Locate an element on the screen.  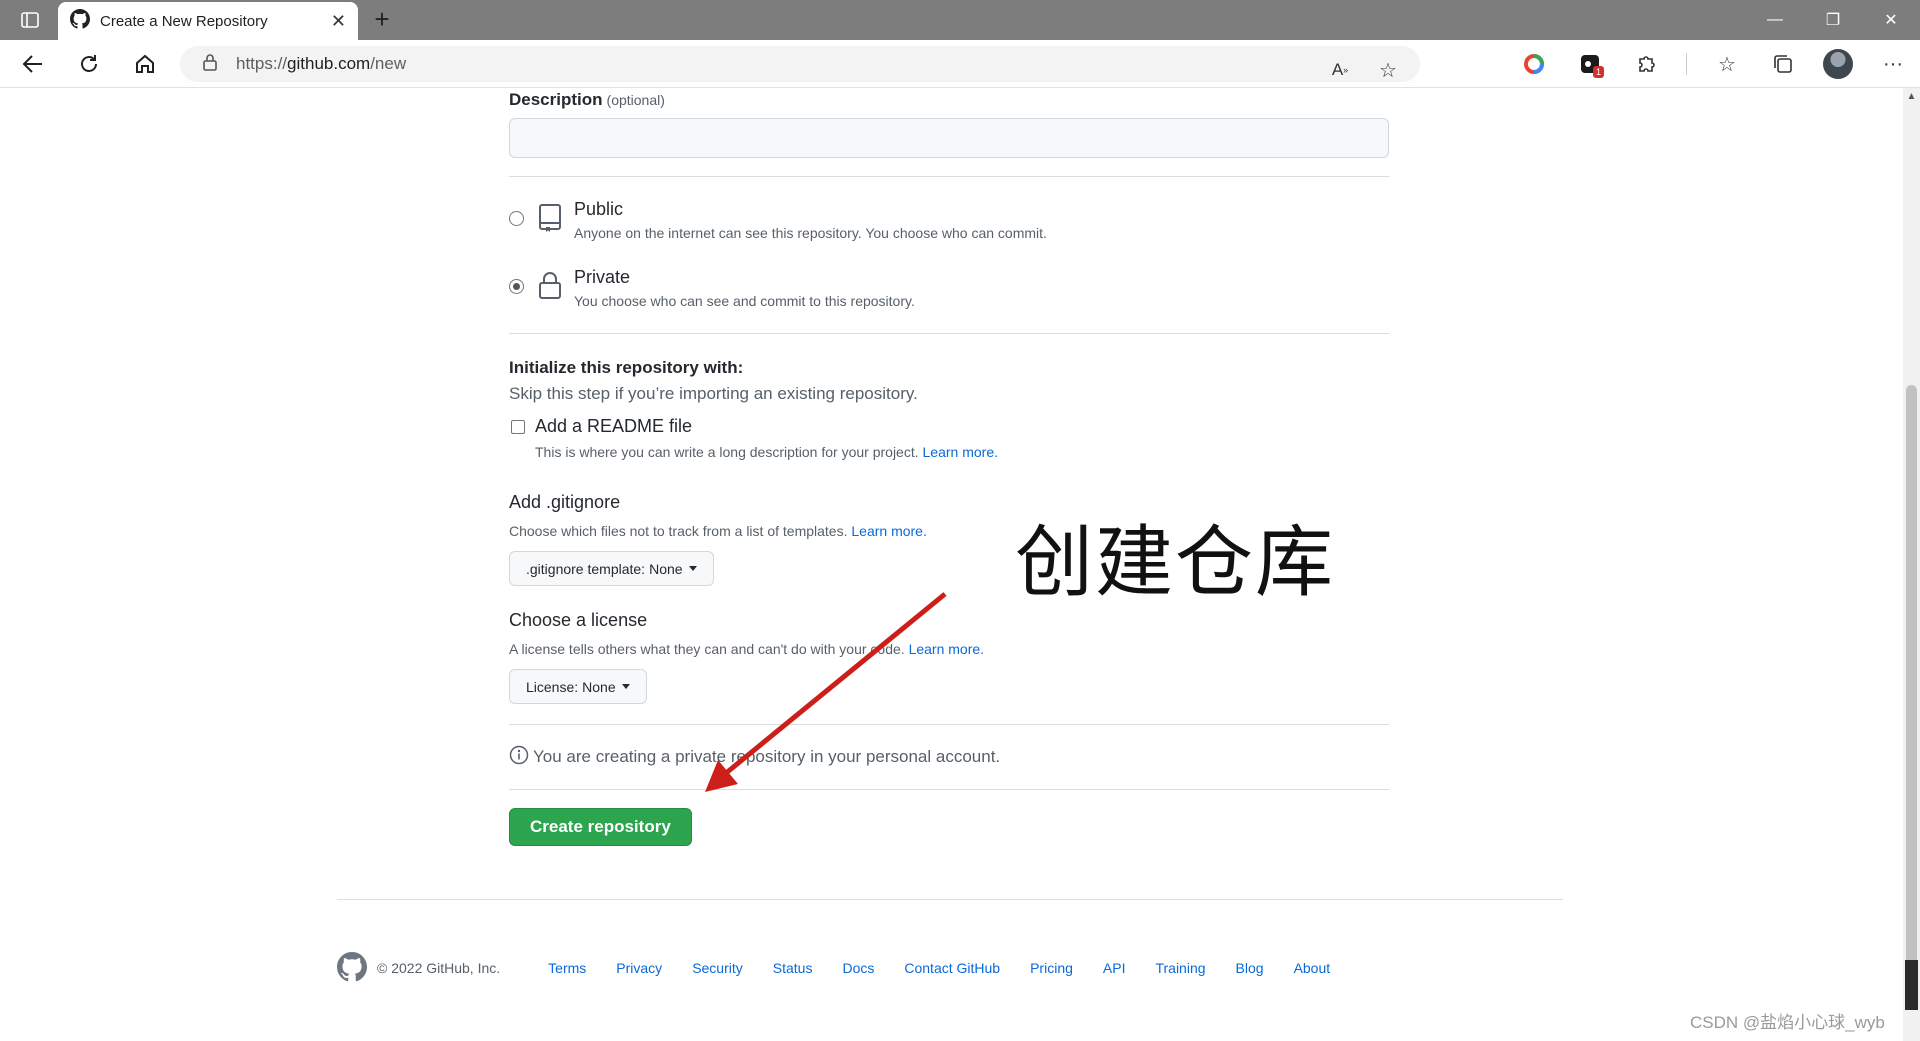
tab-title: Create a New Repository is located at coordinates (184, 21).